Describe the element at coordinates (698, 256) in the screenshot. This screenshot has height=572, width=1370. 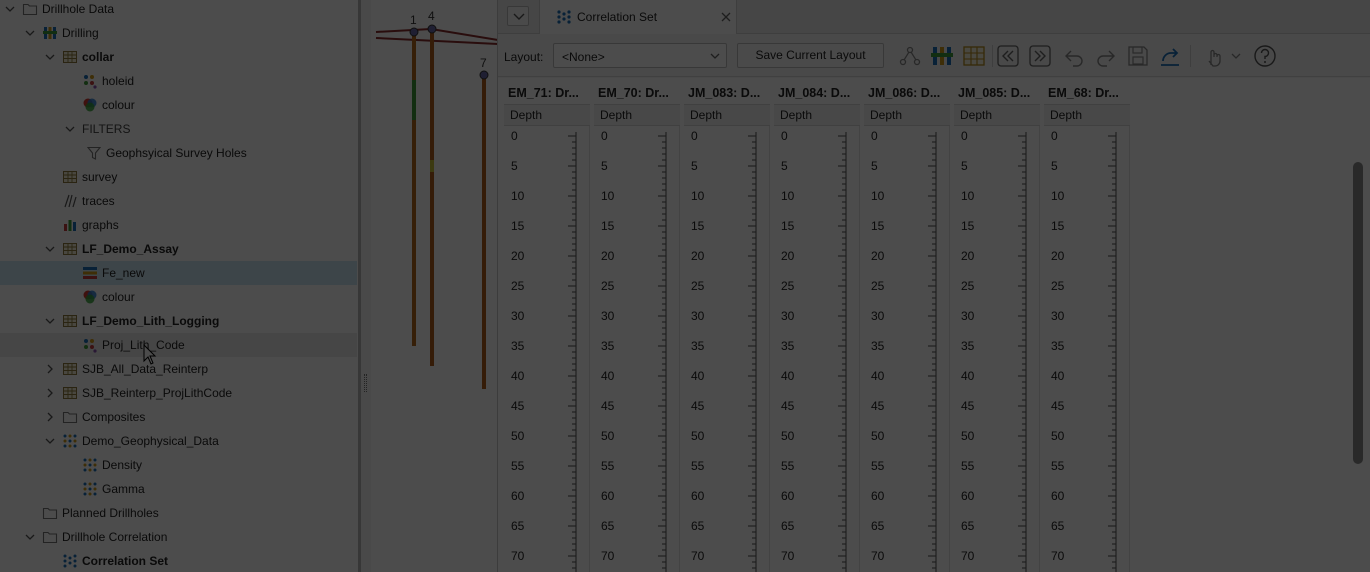
I see `depth-tick-label: 20` at that location.